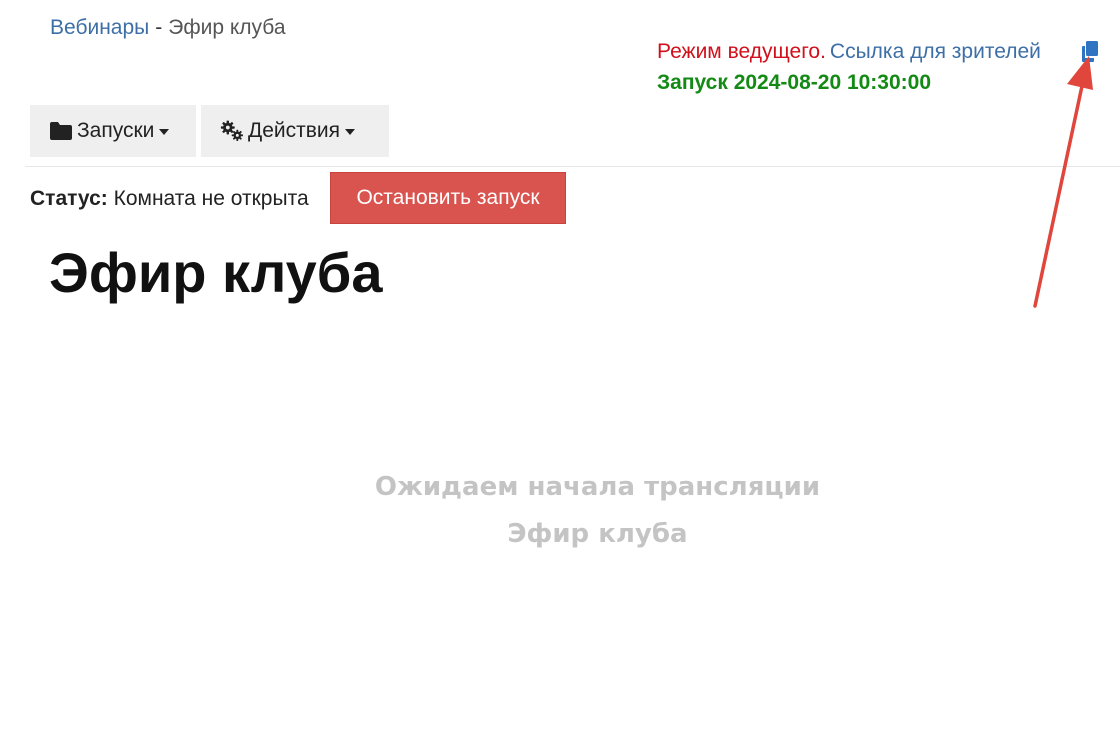 Image resolution: width=1120 pixels, height=749 pixels. Describe the element at coordinates (794, 82) in the screenshot. I see `launch-time: Запуск 2024-08-20 10:30:00` at that location.